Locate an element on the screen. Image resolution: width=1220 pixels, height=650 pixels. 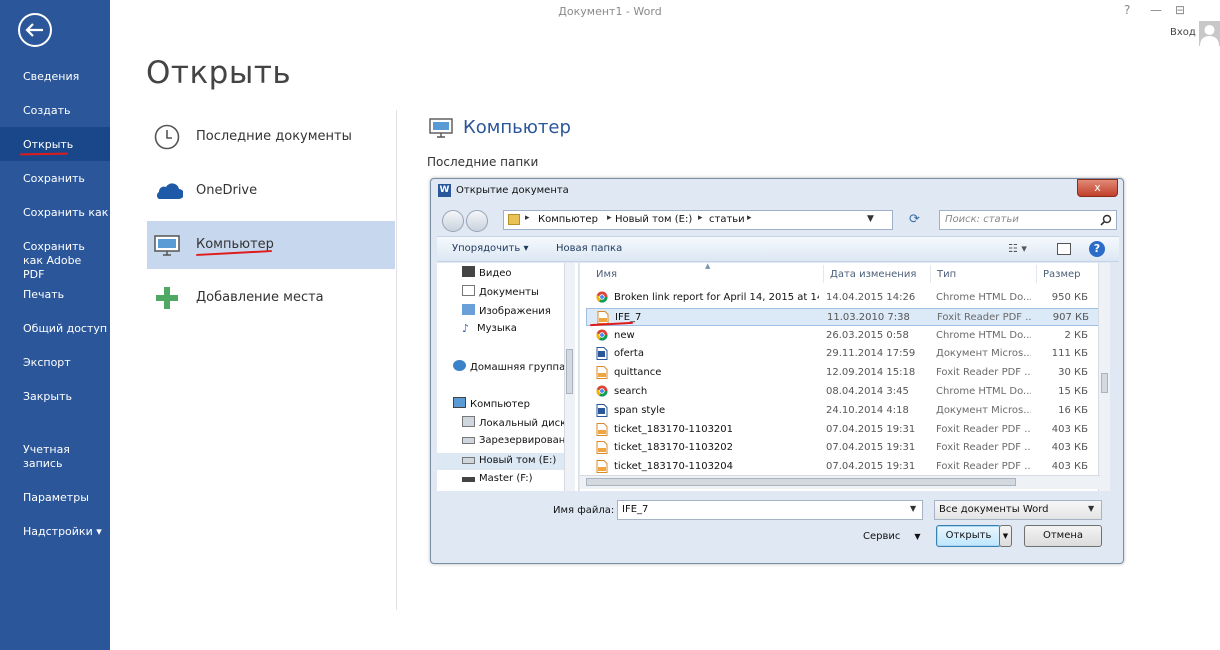
column-header-modified: Дата изменения is located at coordinates (873, 274).